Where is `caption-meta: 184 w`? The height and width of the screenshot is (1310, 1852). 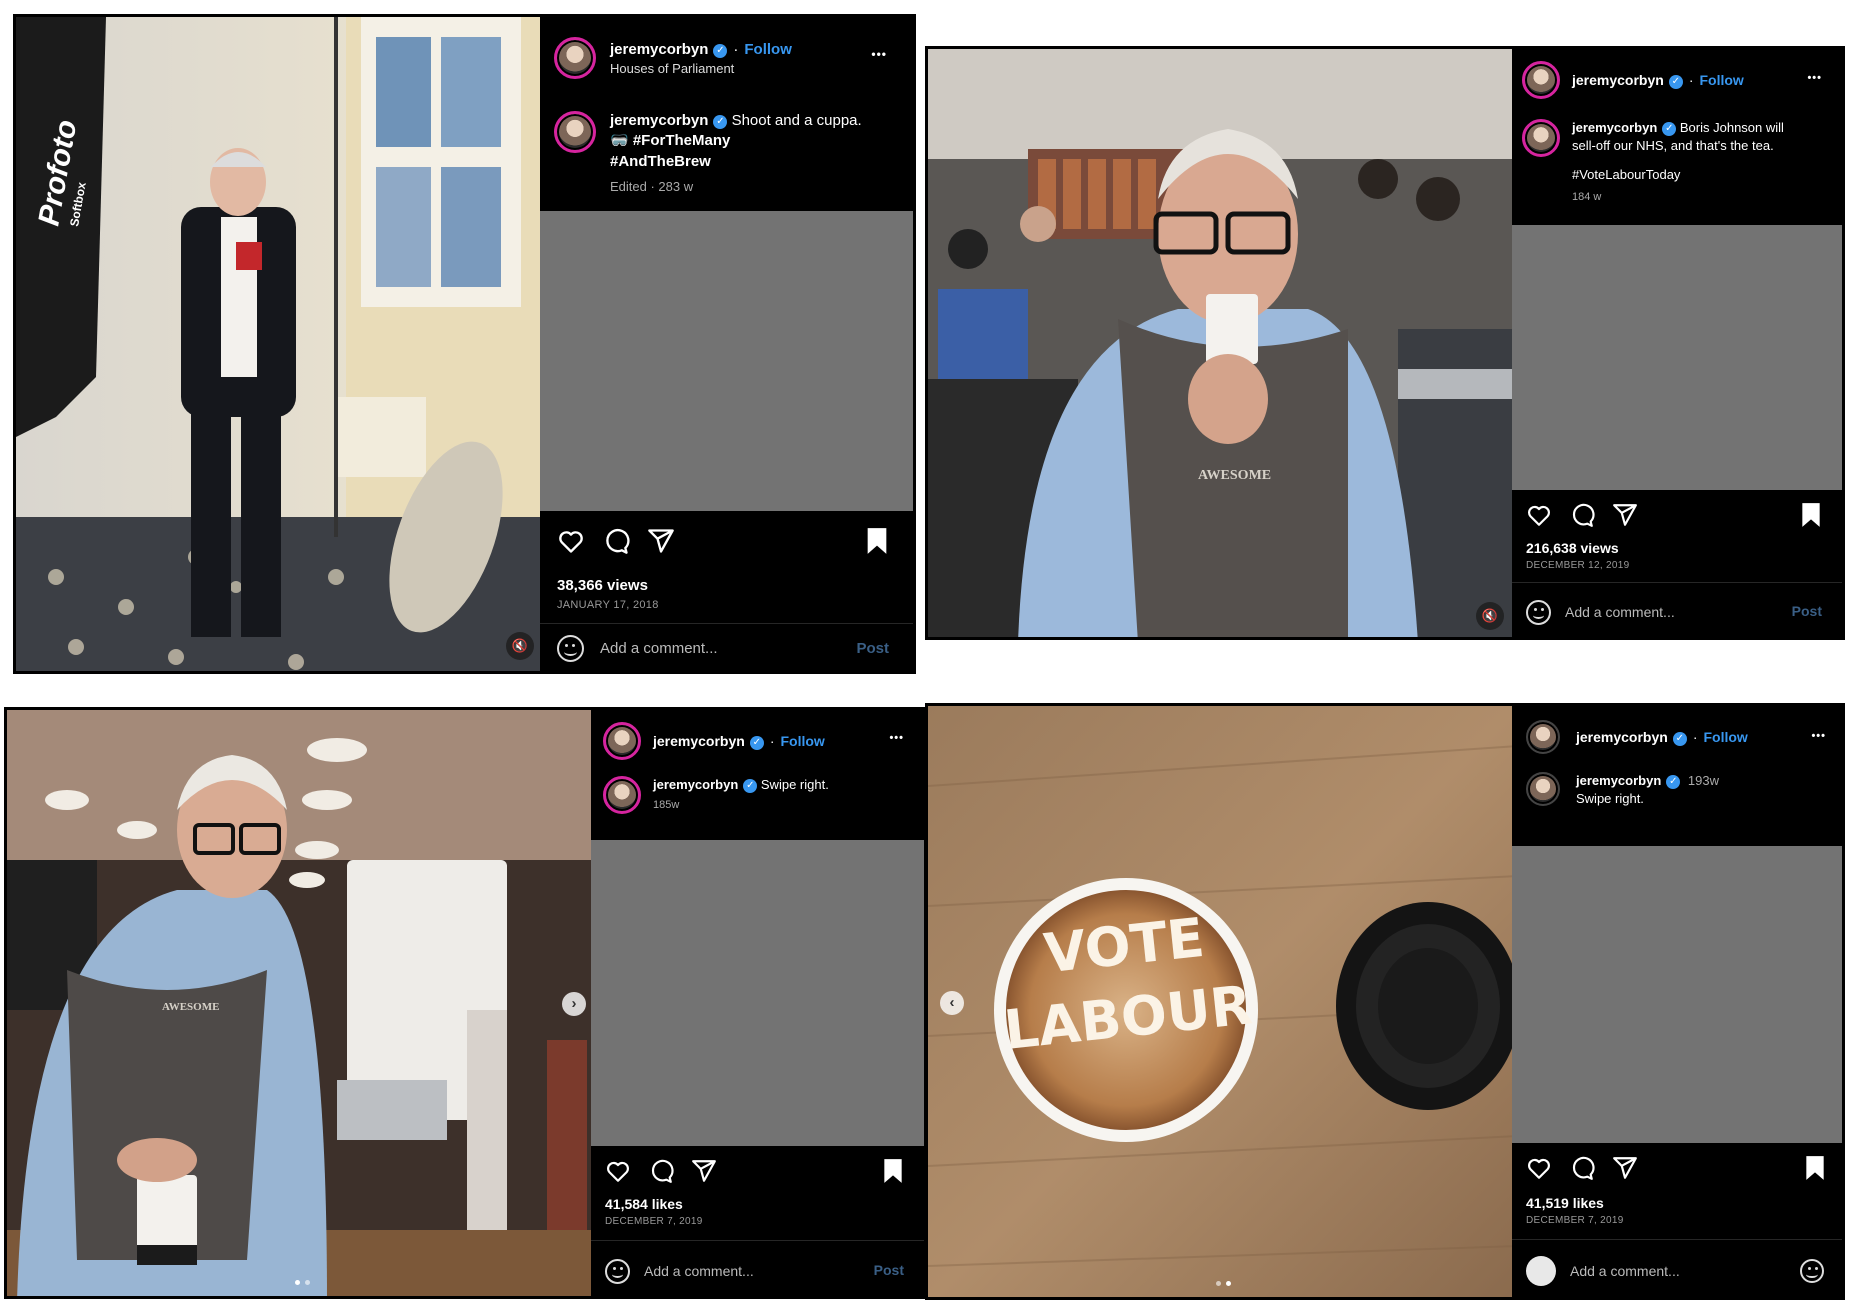 caption-meta: 184 w is located at coordinates (1587, 196).